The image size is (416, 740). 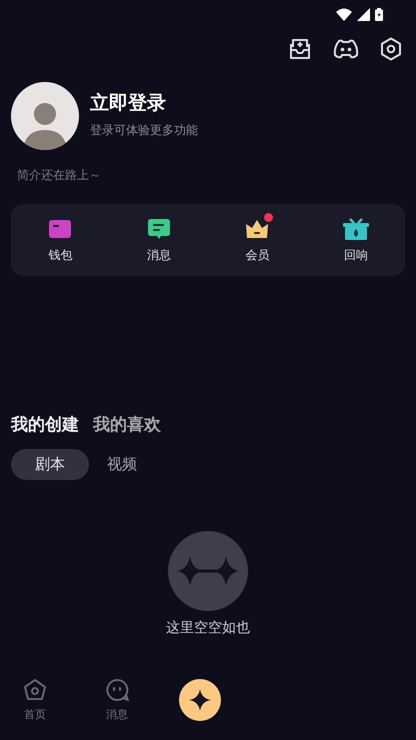 I want to click on nav-tab: 消息, so click(x=117, y=700).